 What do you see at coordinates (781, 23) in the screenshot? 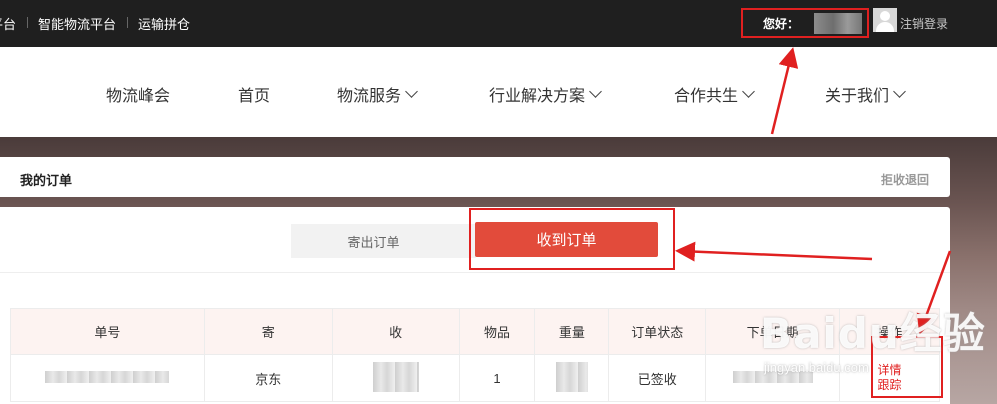
I see `greeting-label: 您好：` at bounding box center [781, 23].